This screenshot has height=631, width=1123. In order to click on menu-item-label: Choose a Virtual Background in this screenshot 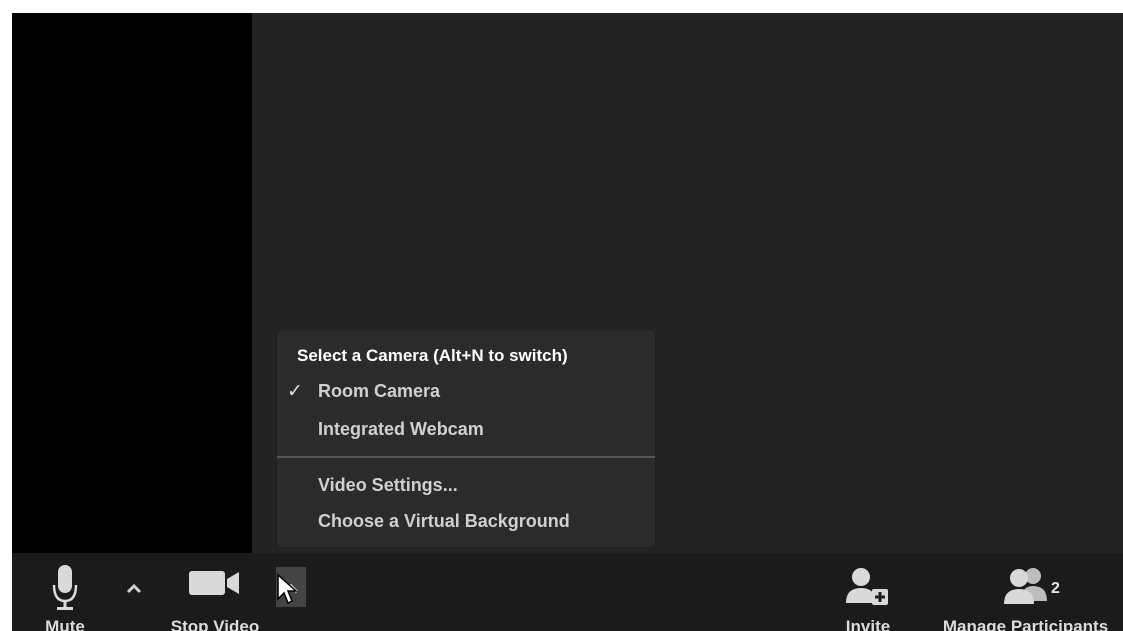, I will do `click(444, 521)`.